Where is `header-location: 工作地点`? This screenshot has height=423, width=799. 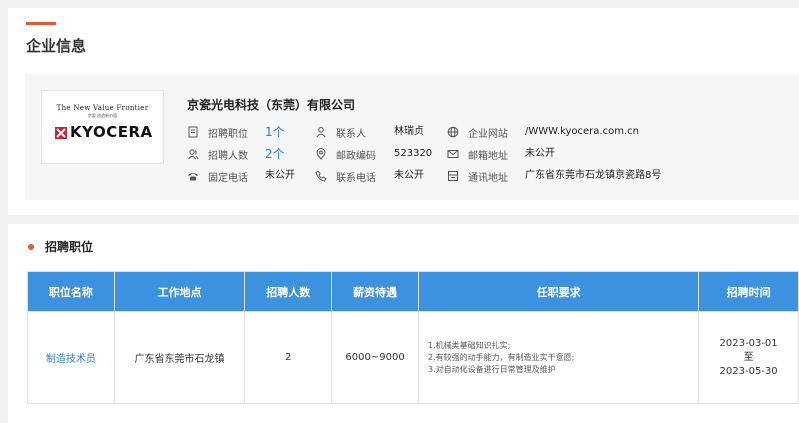
header-location: 工作地点 is located at coordinates (179, 291).